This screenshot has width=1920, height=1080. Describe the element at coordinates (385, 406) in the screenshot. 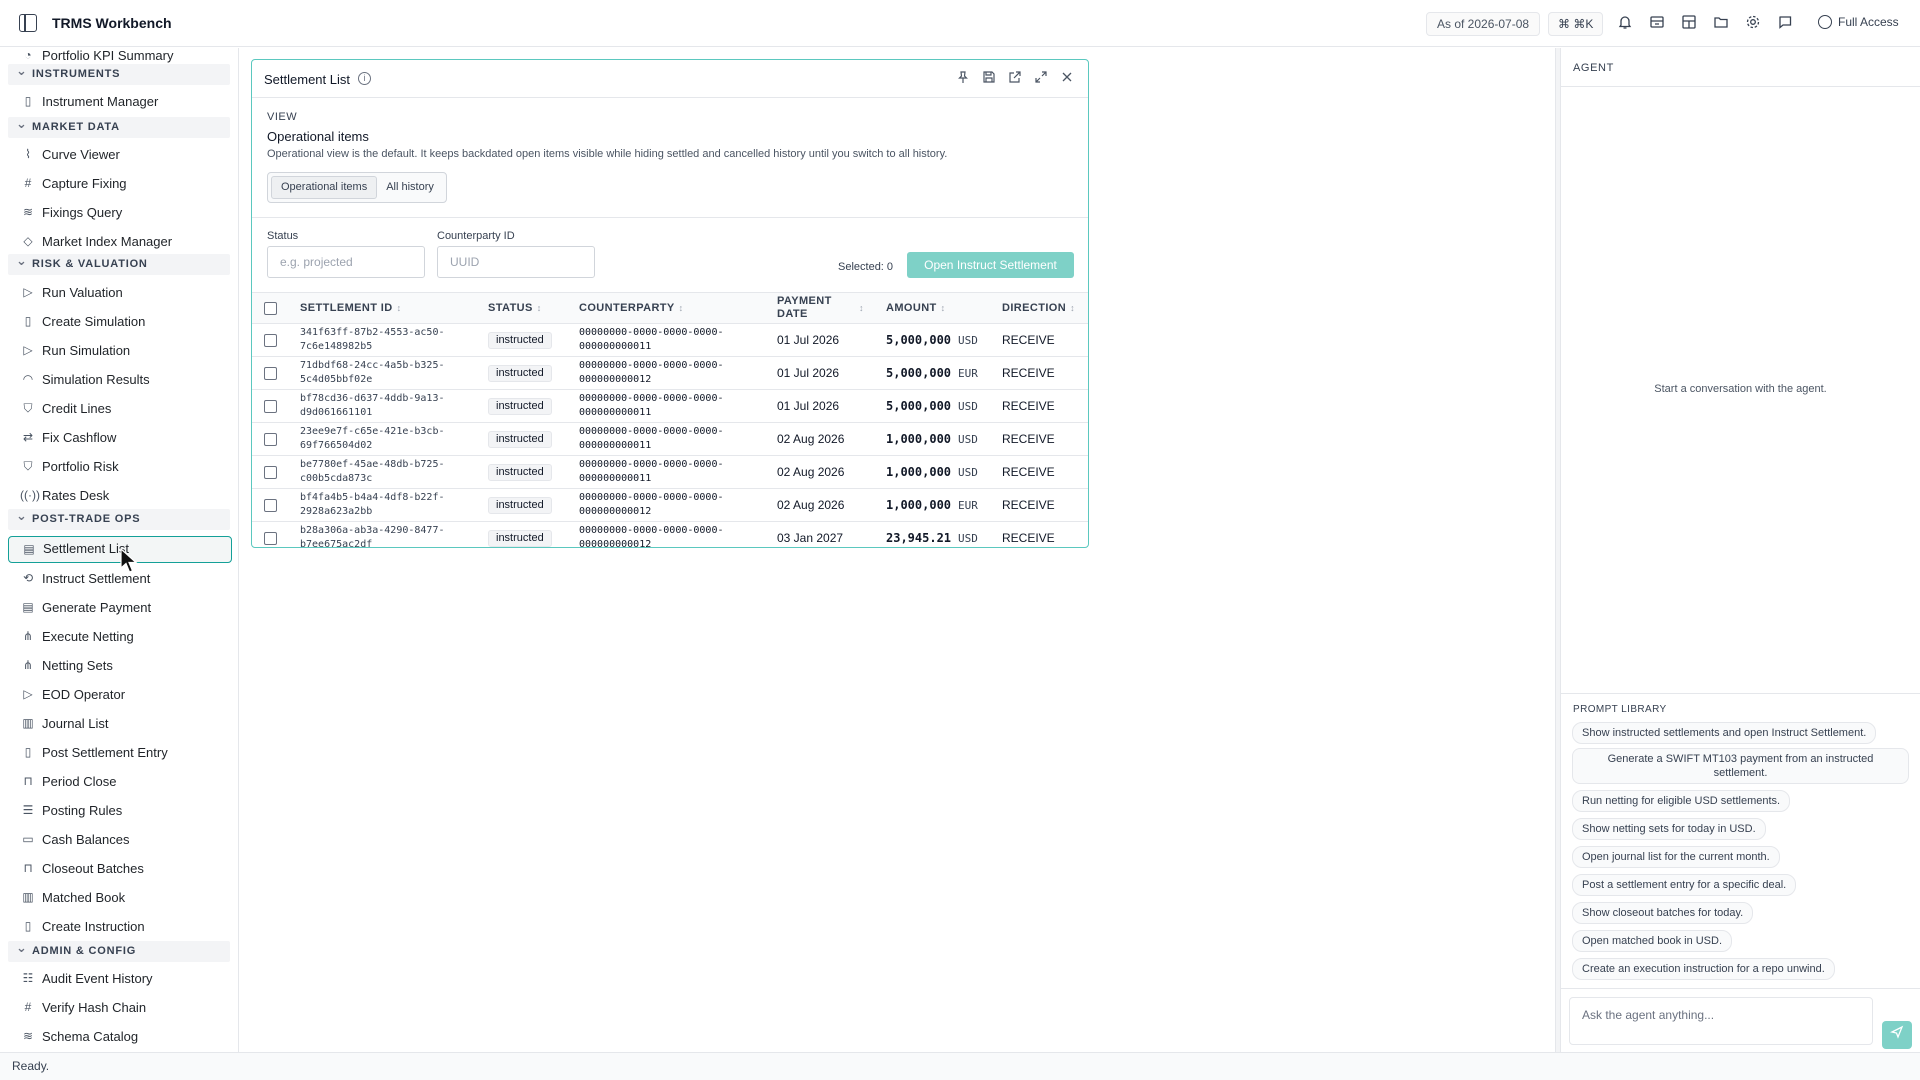

I see `settlement-id-cell: bf78cd36-d637-4ddb-9a13- d9d061661101` at that location.